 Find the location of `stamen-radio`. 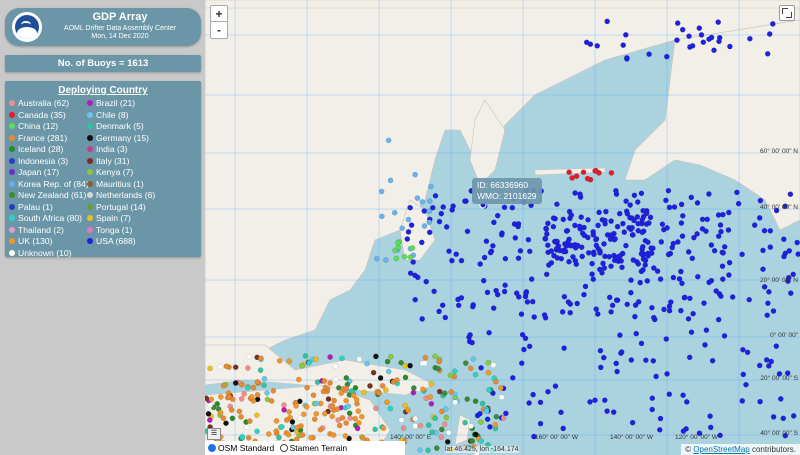

stamen-radio is located at coordinates (283, 448).